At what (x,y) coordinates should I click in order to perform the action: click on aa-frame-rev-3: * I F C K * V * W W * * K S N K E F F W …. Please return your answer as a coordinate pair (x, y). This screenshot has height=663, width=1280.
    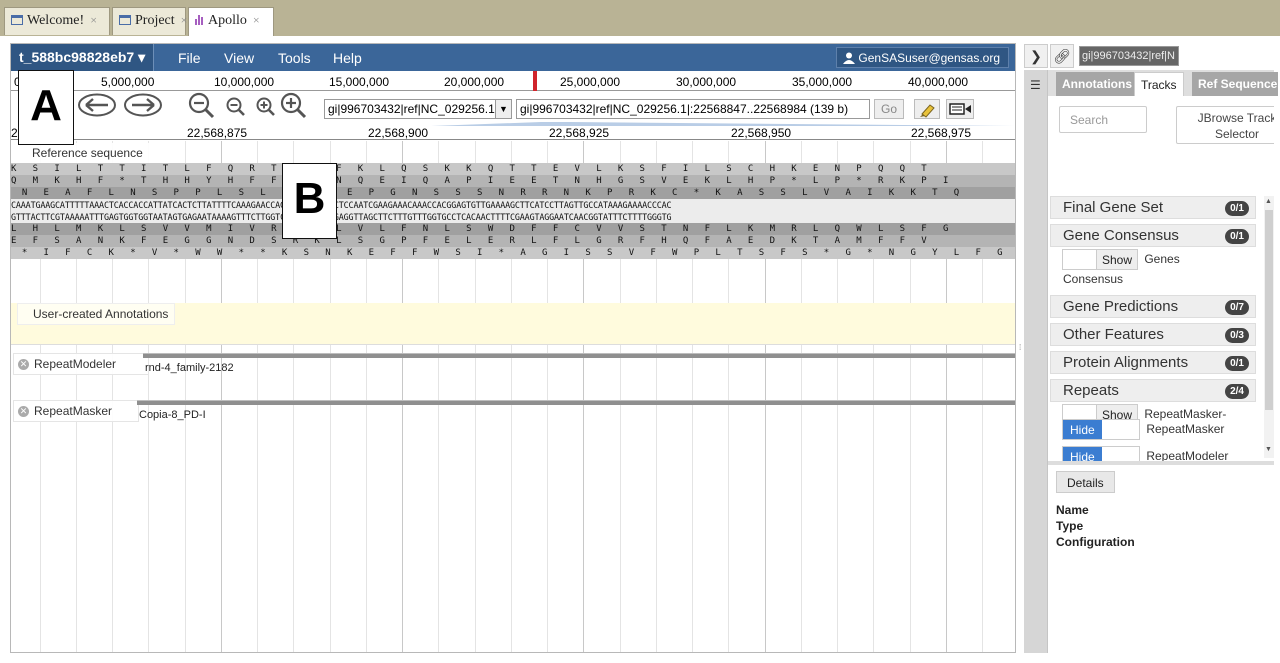
    Looking at the image, I should click on (513, 253).